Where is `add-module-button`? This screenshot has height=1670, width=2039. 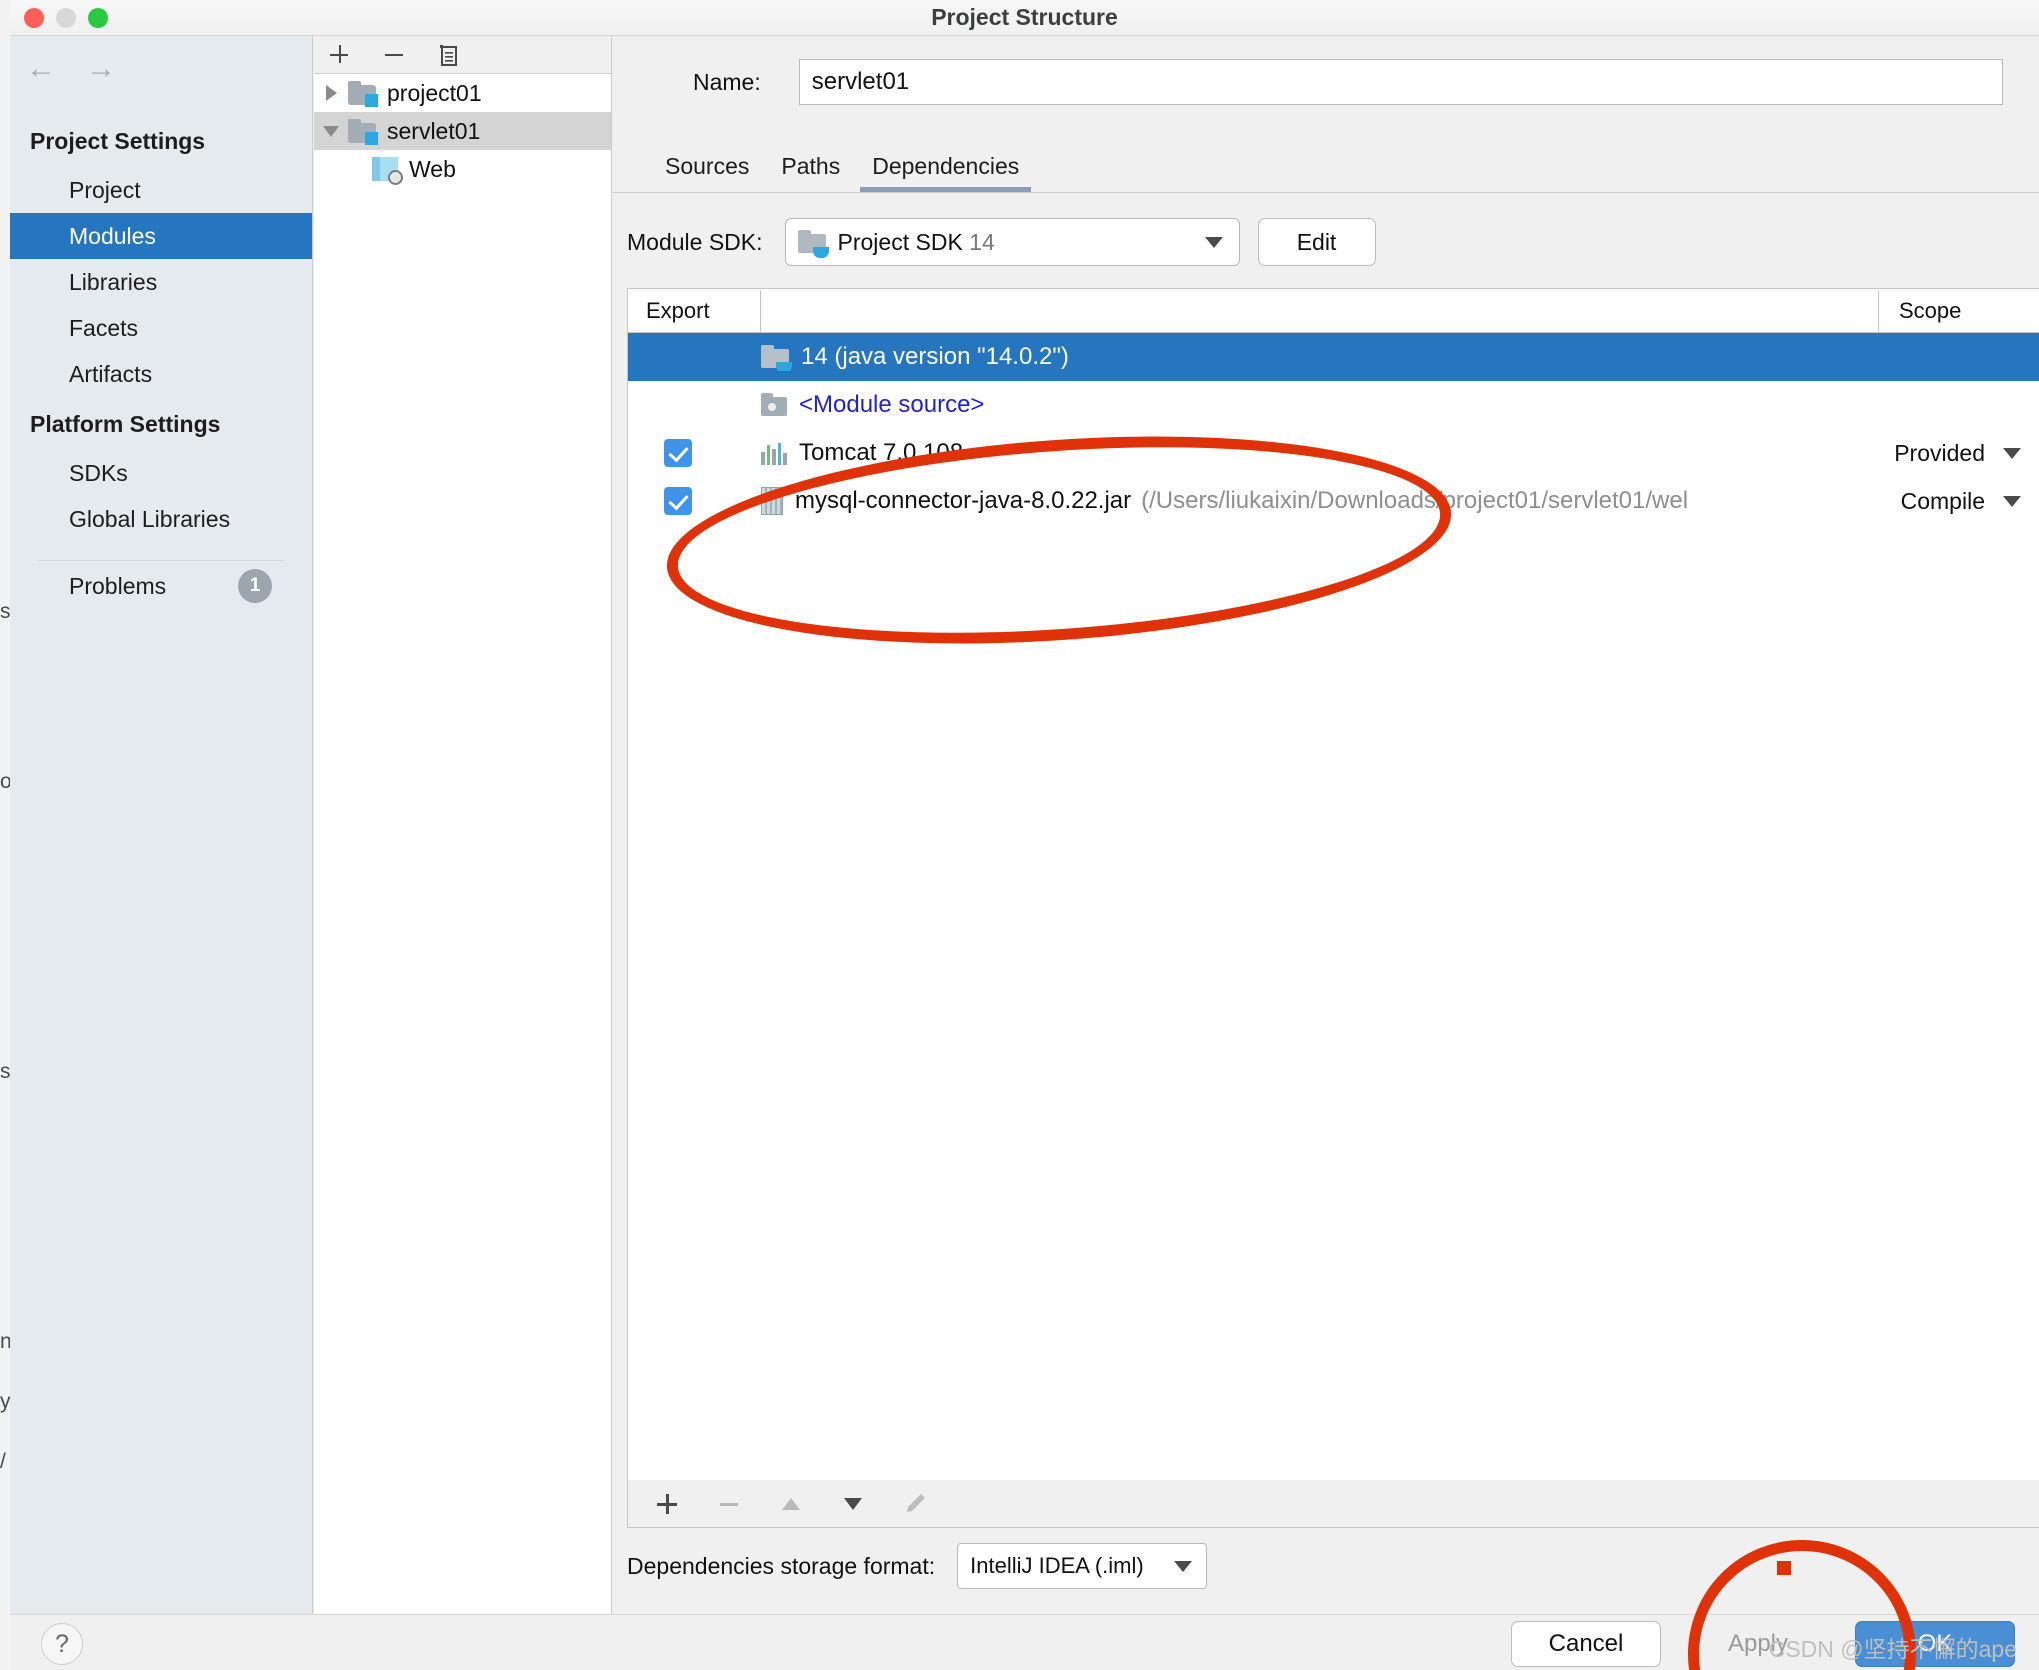
add-module-button is located at coordinates (340, 55).